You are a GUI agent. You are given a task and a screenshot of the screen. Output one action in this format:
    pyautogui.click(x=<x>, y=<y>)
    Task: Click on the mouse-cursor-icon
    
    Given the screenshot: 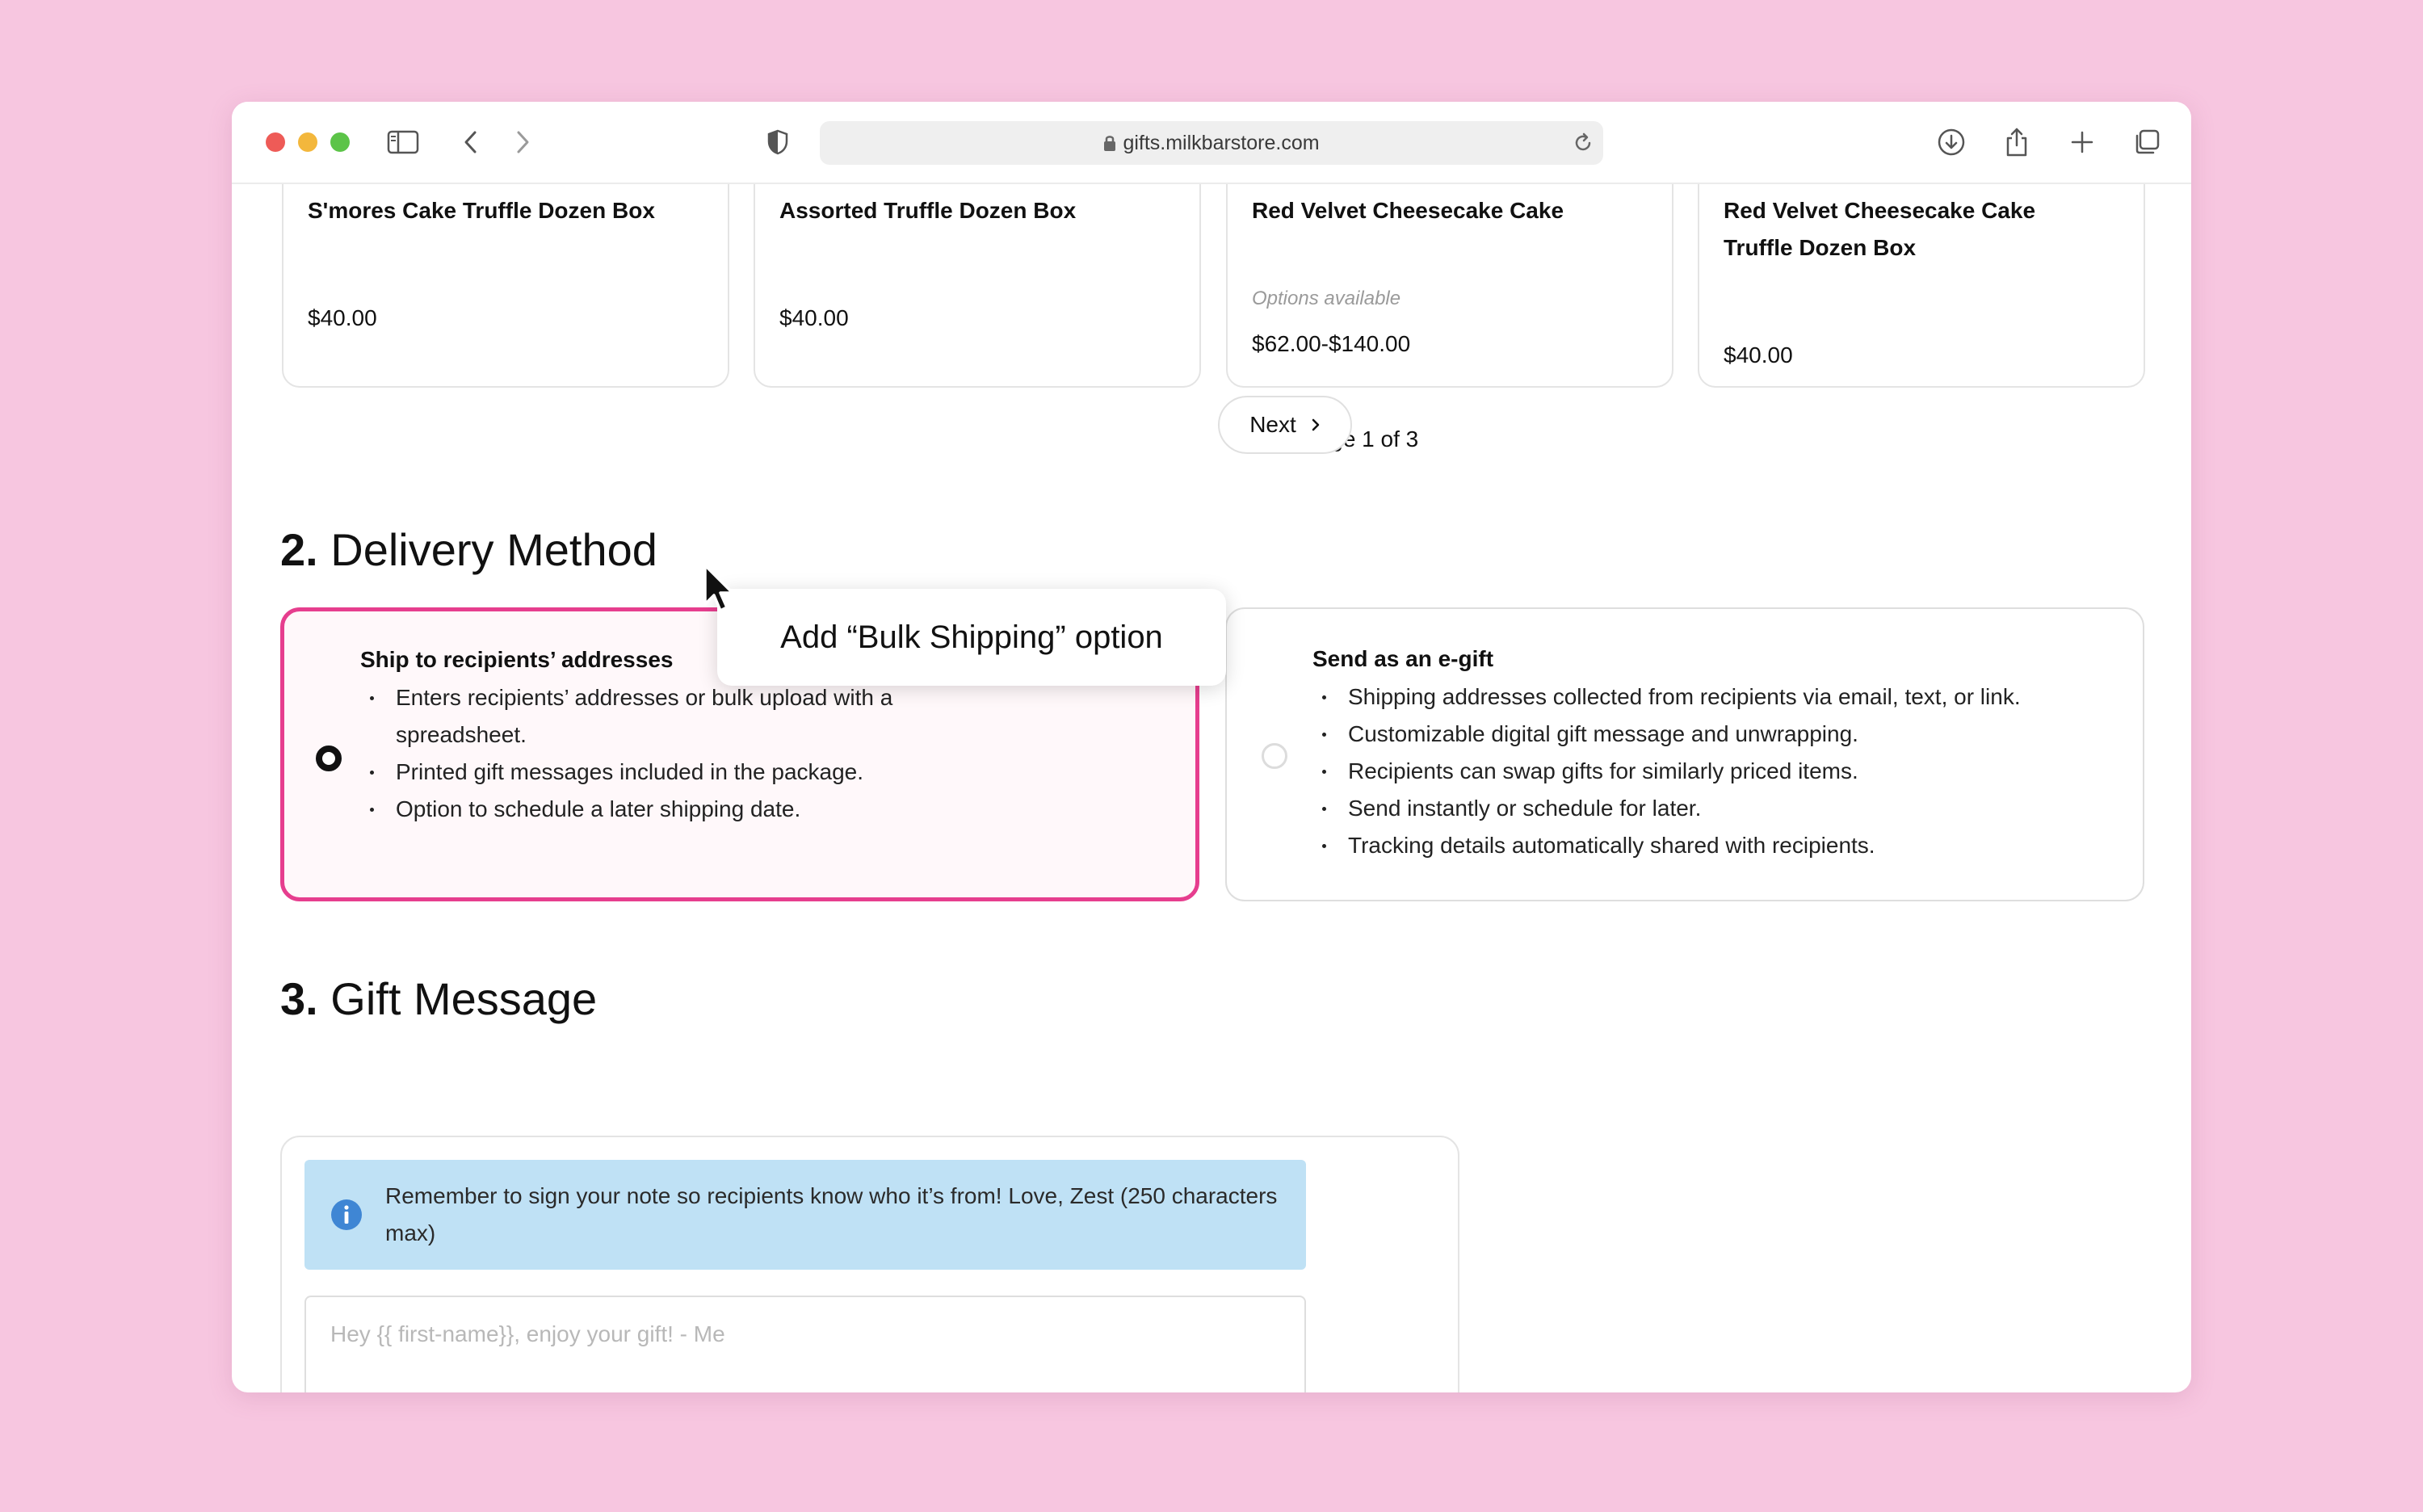 What is the action you would take?
    pyautogui.click(x=719, y=591)
    